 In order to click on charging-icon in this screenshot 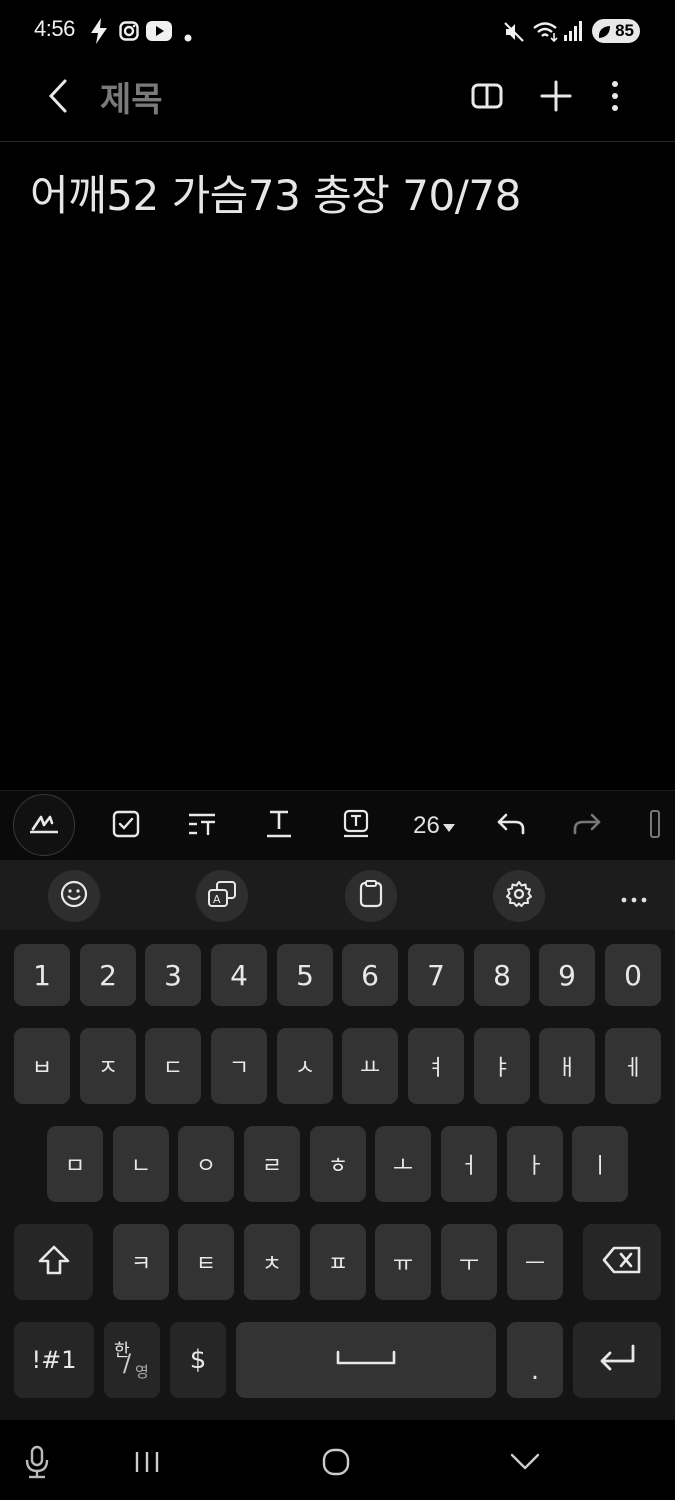, I will do `click(99, 33)`.